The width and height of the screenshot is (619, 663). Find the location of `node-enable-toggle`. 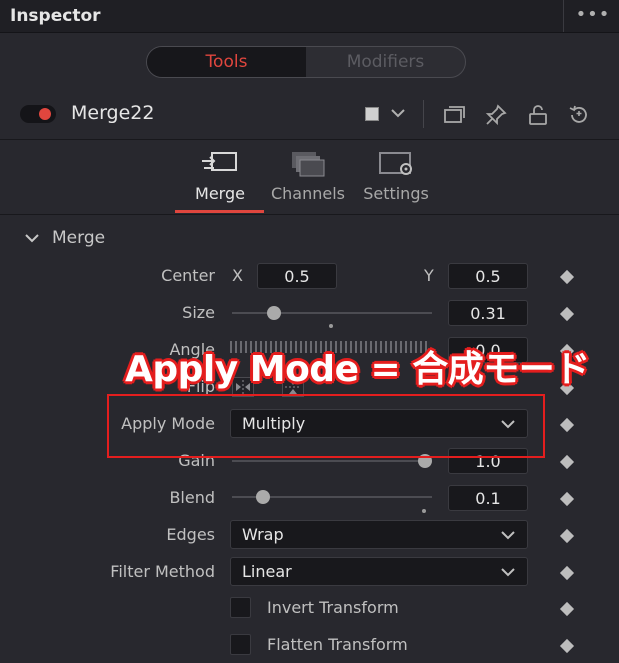

node-enable-toggle is located at coordinates (38, 114).